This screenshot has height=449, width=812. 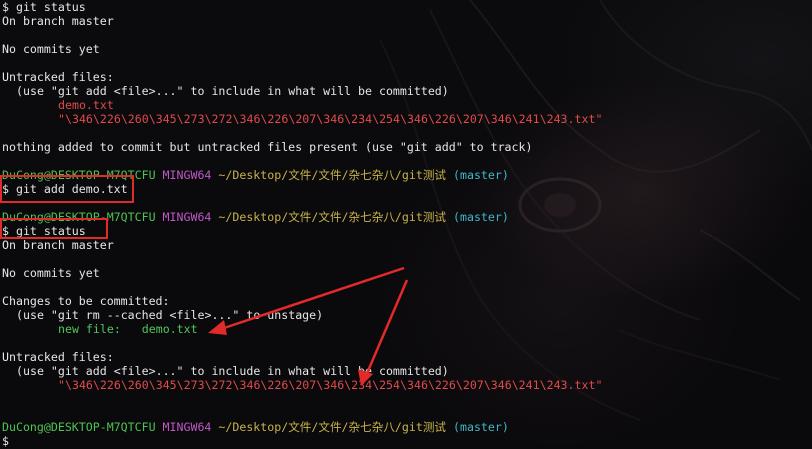 I want to click on output-line: Changes to be committed:, so click(x=86, y=301).